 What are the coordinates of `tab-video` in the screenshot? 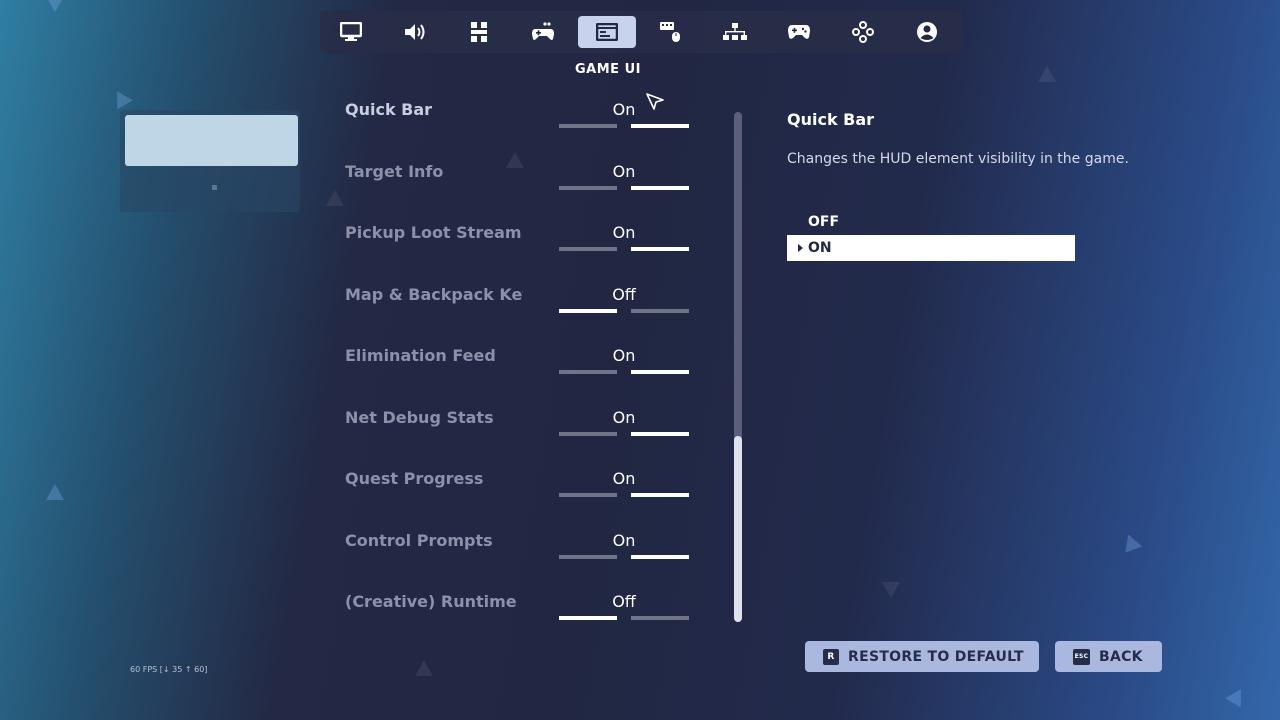 It's located at (351, 32).